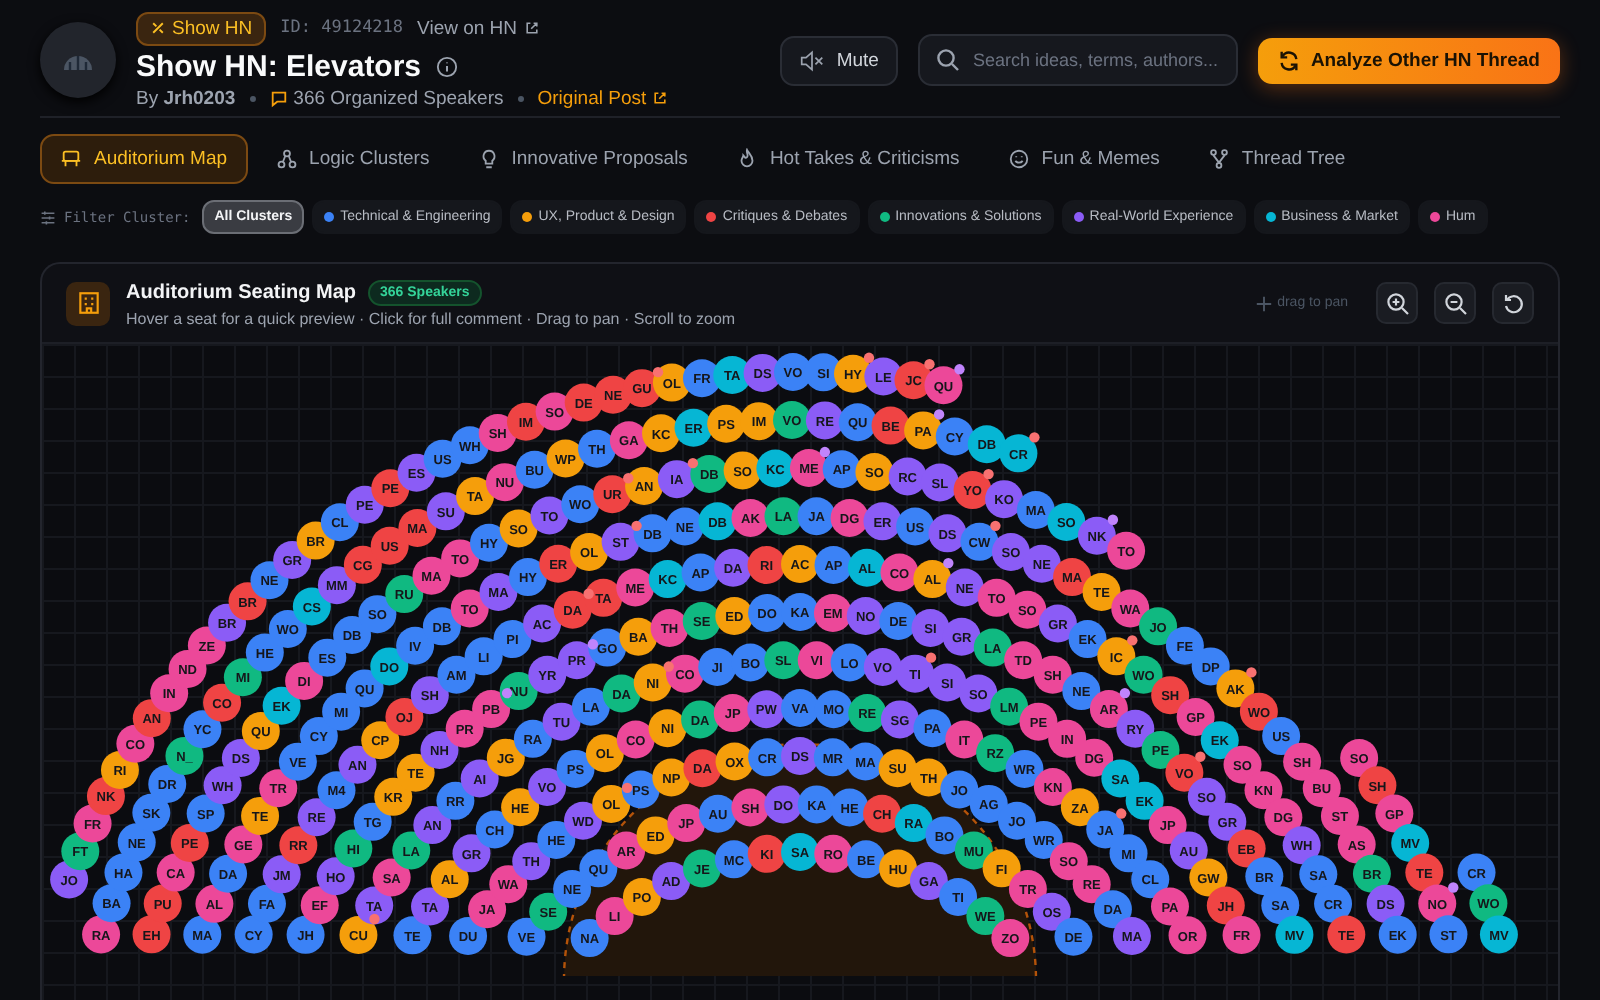 The height and width of the screenshot is (1000, 1600). I want to click on speakers-count: 366 Organized Speakers, so click(398, 98).